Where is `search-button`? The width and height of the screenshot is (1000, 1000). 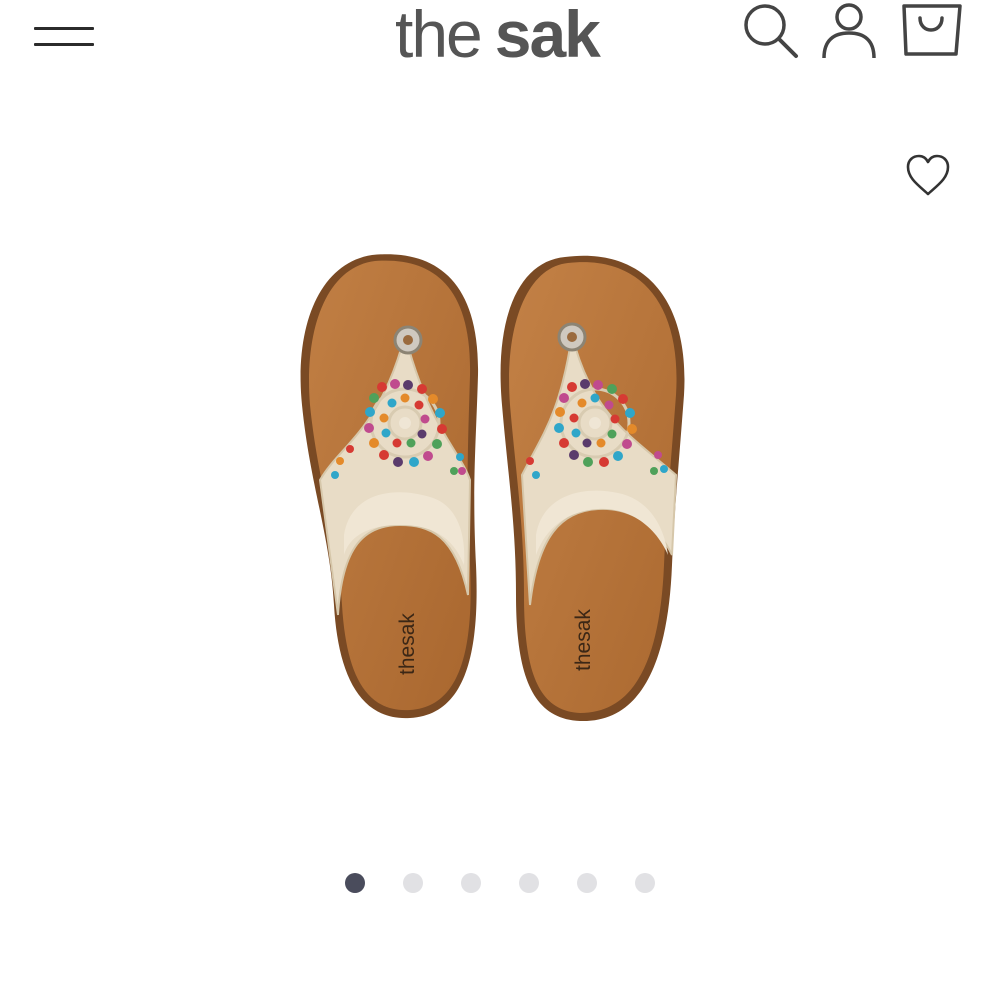 search-button is located at coordinates (770, 32).